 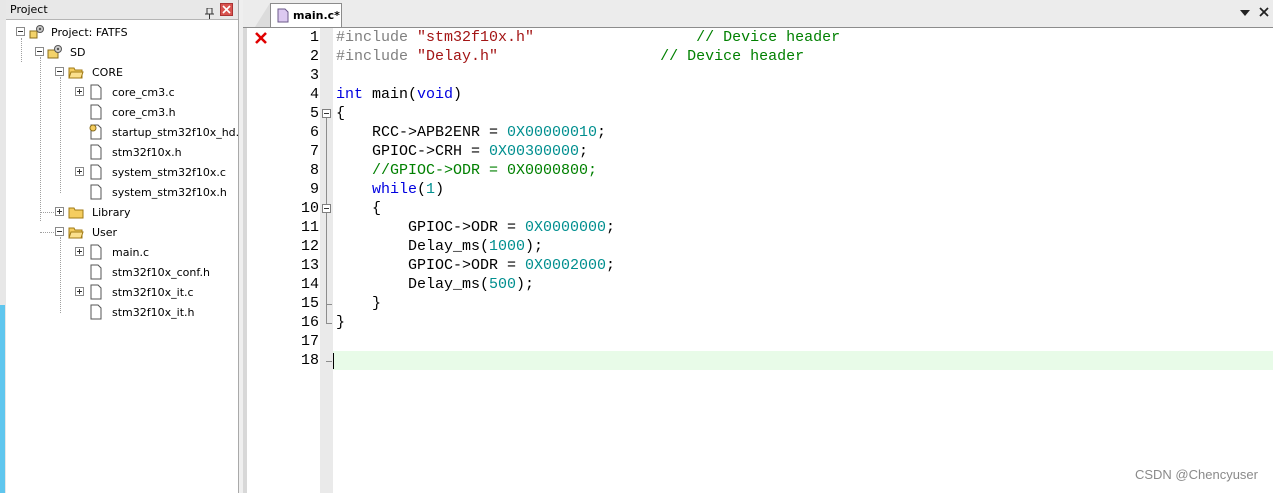 I want to click on code-token: 0X0002000, so click(x=566, y=265).